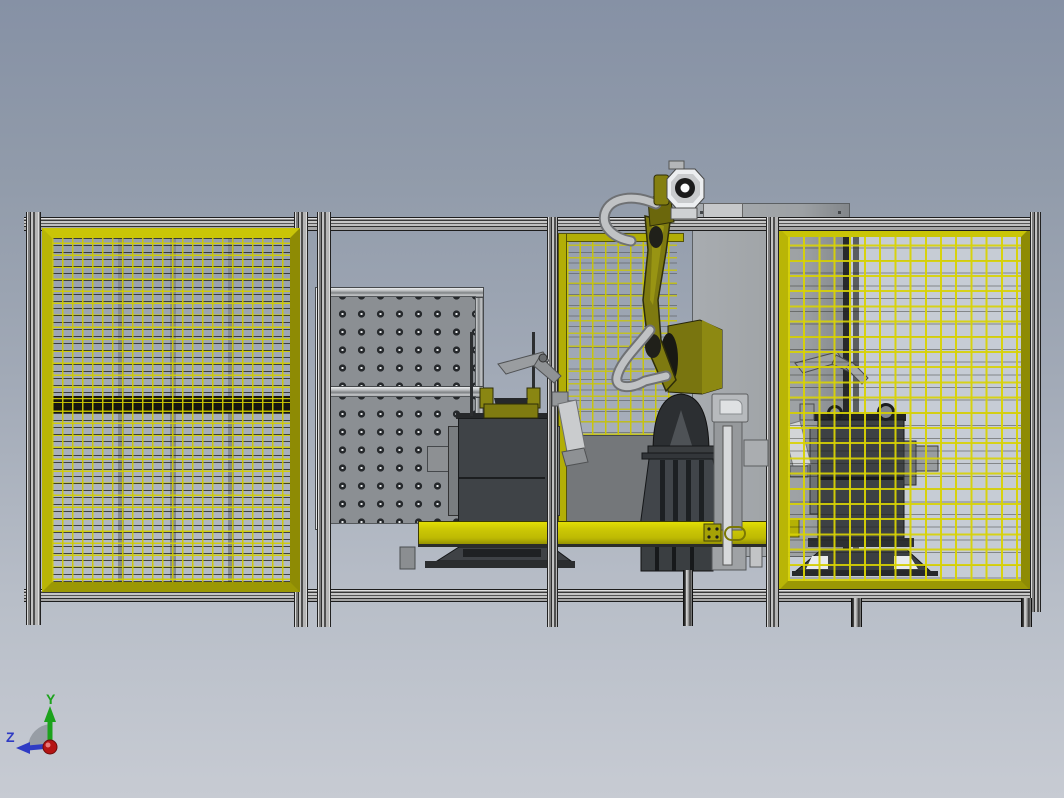  What do you see at coordinates (712, 532) in the screenshot?
I see `beam-bolt-plate` at bounding box center [712, 532].